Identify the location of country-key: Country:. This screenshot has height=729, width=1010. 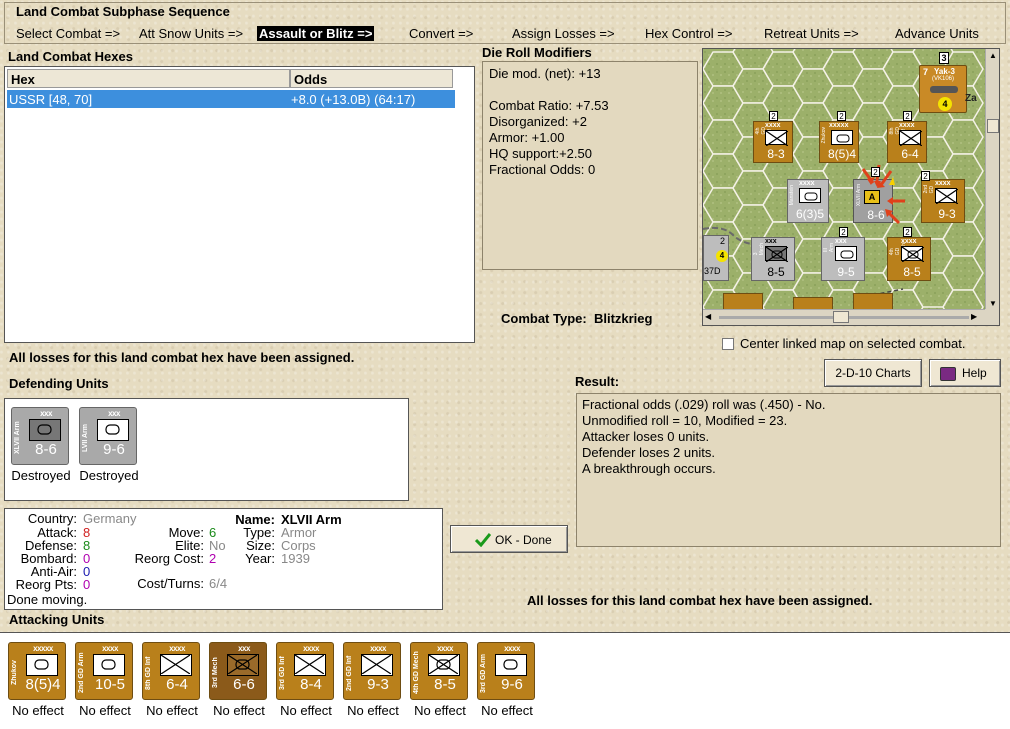
(52, 518).